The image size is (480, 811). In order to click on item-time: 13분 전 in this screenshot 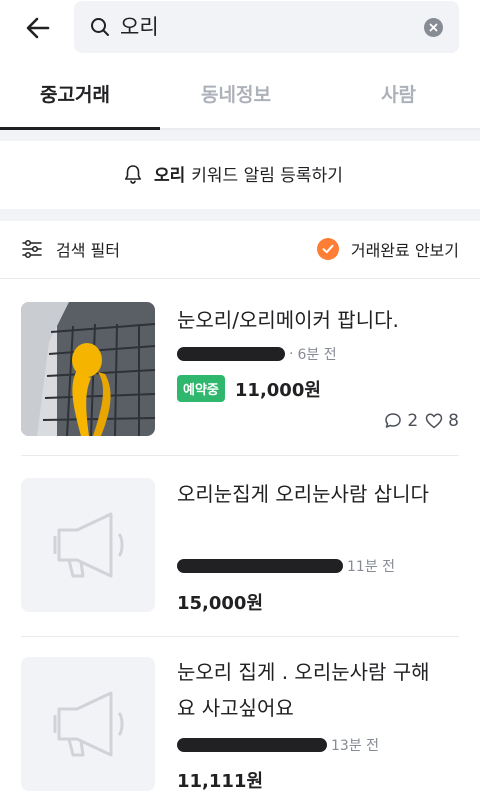, I will do `click(355, 746)`.